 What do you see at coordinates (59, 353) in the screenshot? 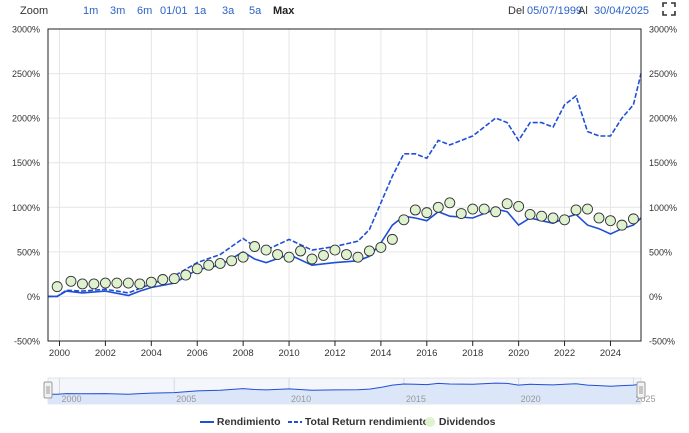
I see `x-tick-label: 2000` at bounding box center [59, 353].